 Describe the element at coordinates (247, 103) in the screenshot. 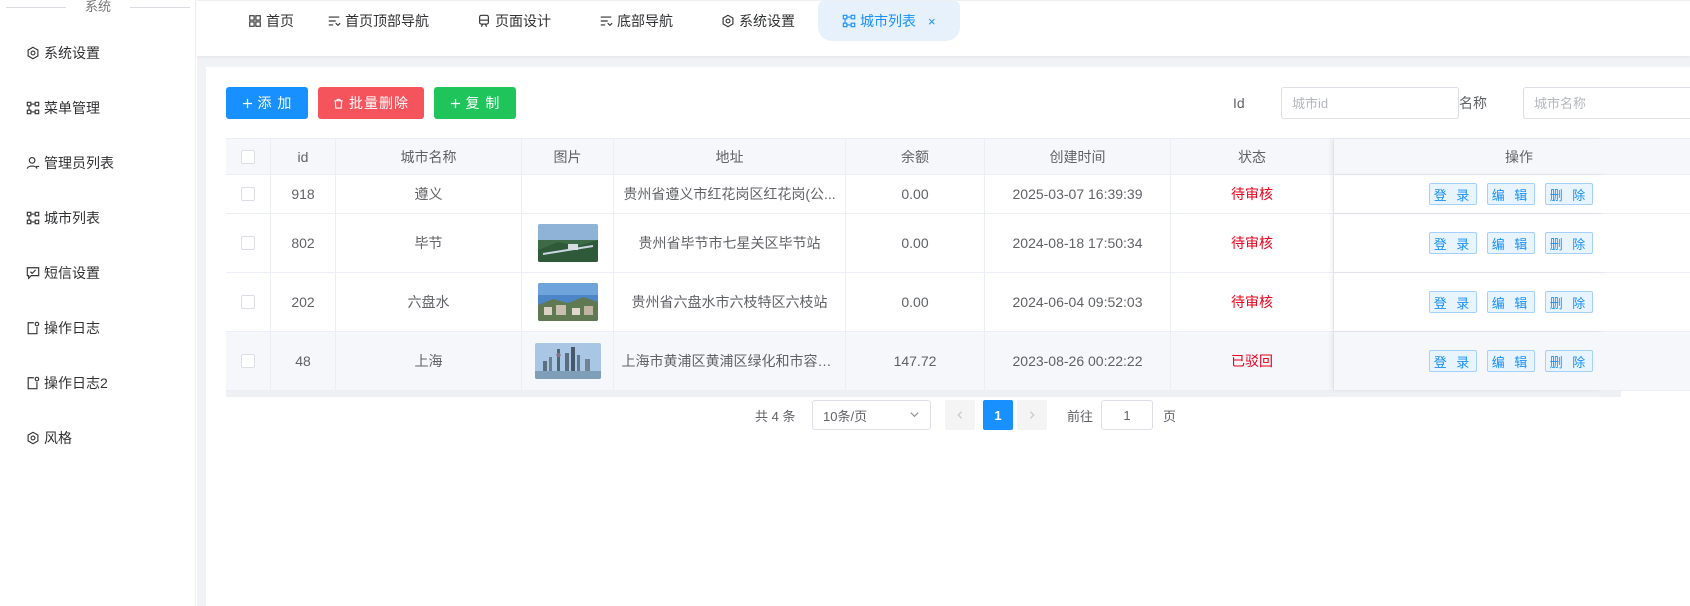

I see `plus-icon` at that location.